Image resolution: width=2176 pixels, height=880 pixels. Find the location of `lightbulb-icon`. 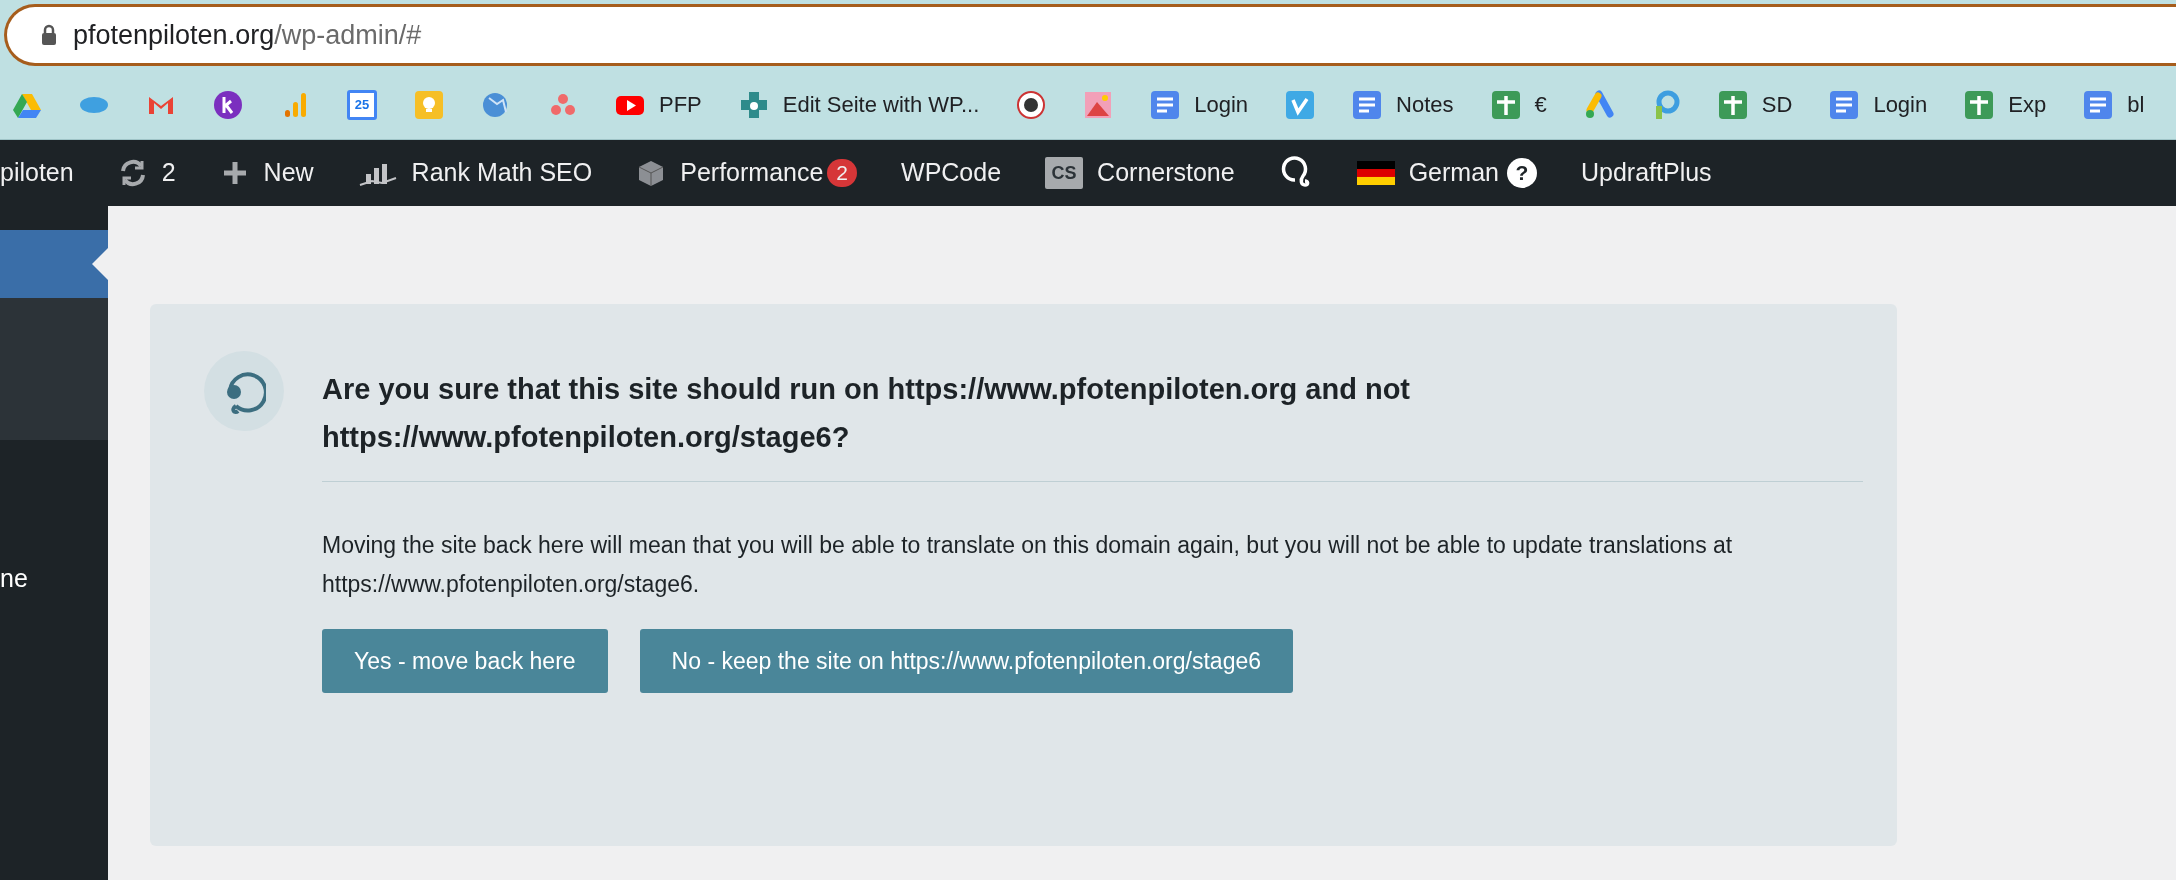

lightbulb-icon is located at coordinates (429, 104).